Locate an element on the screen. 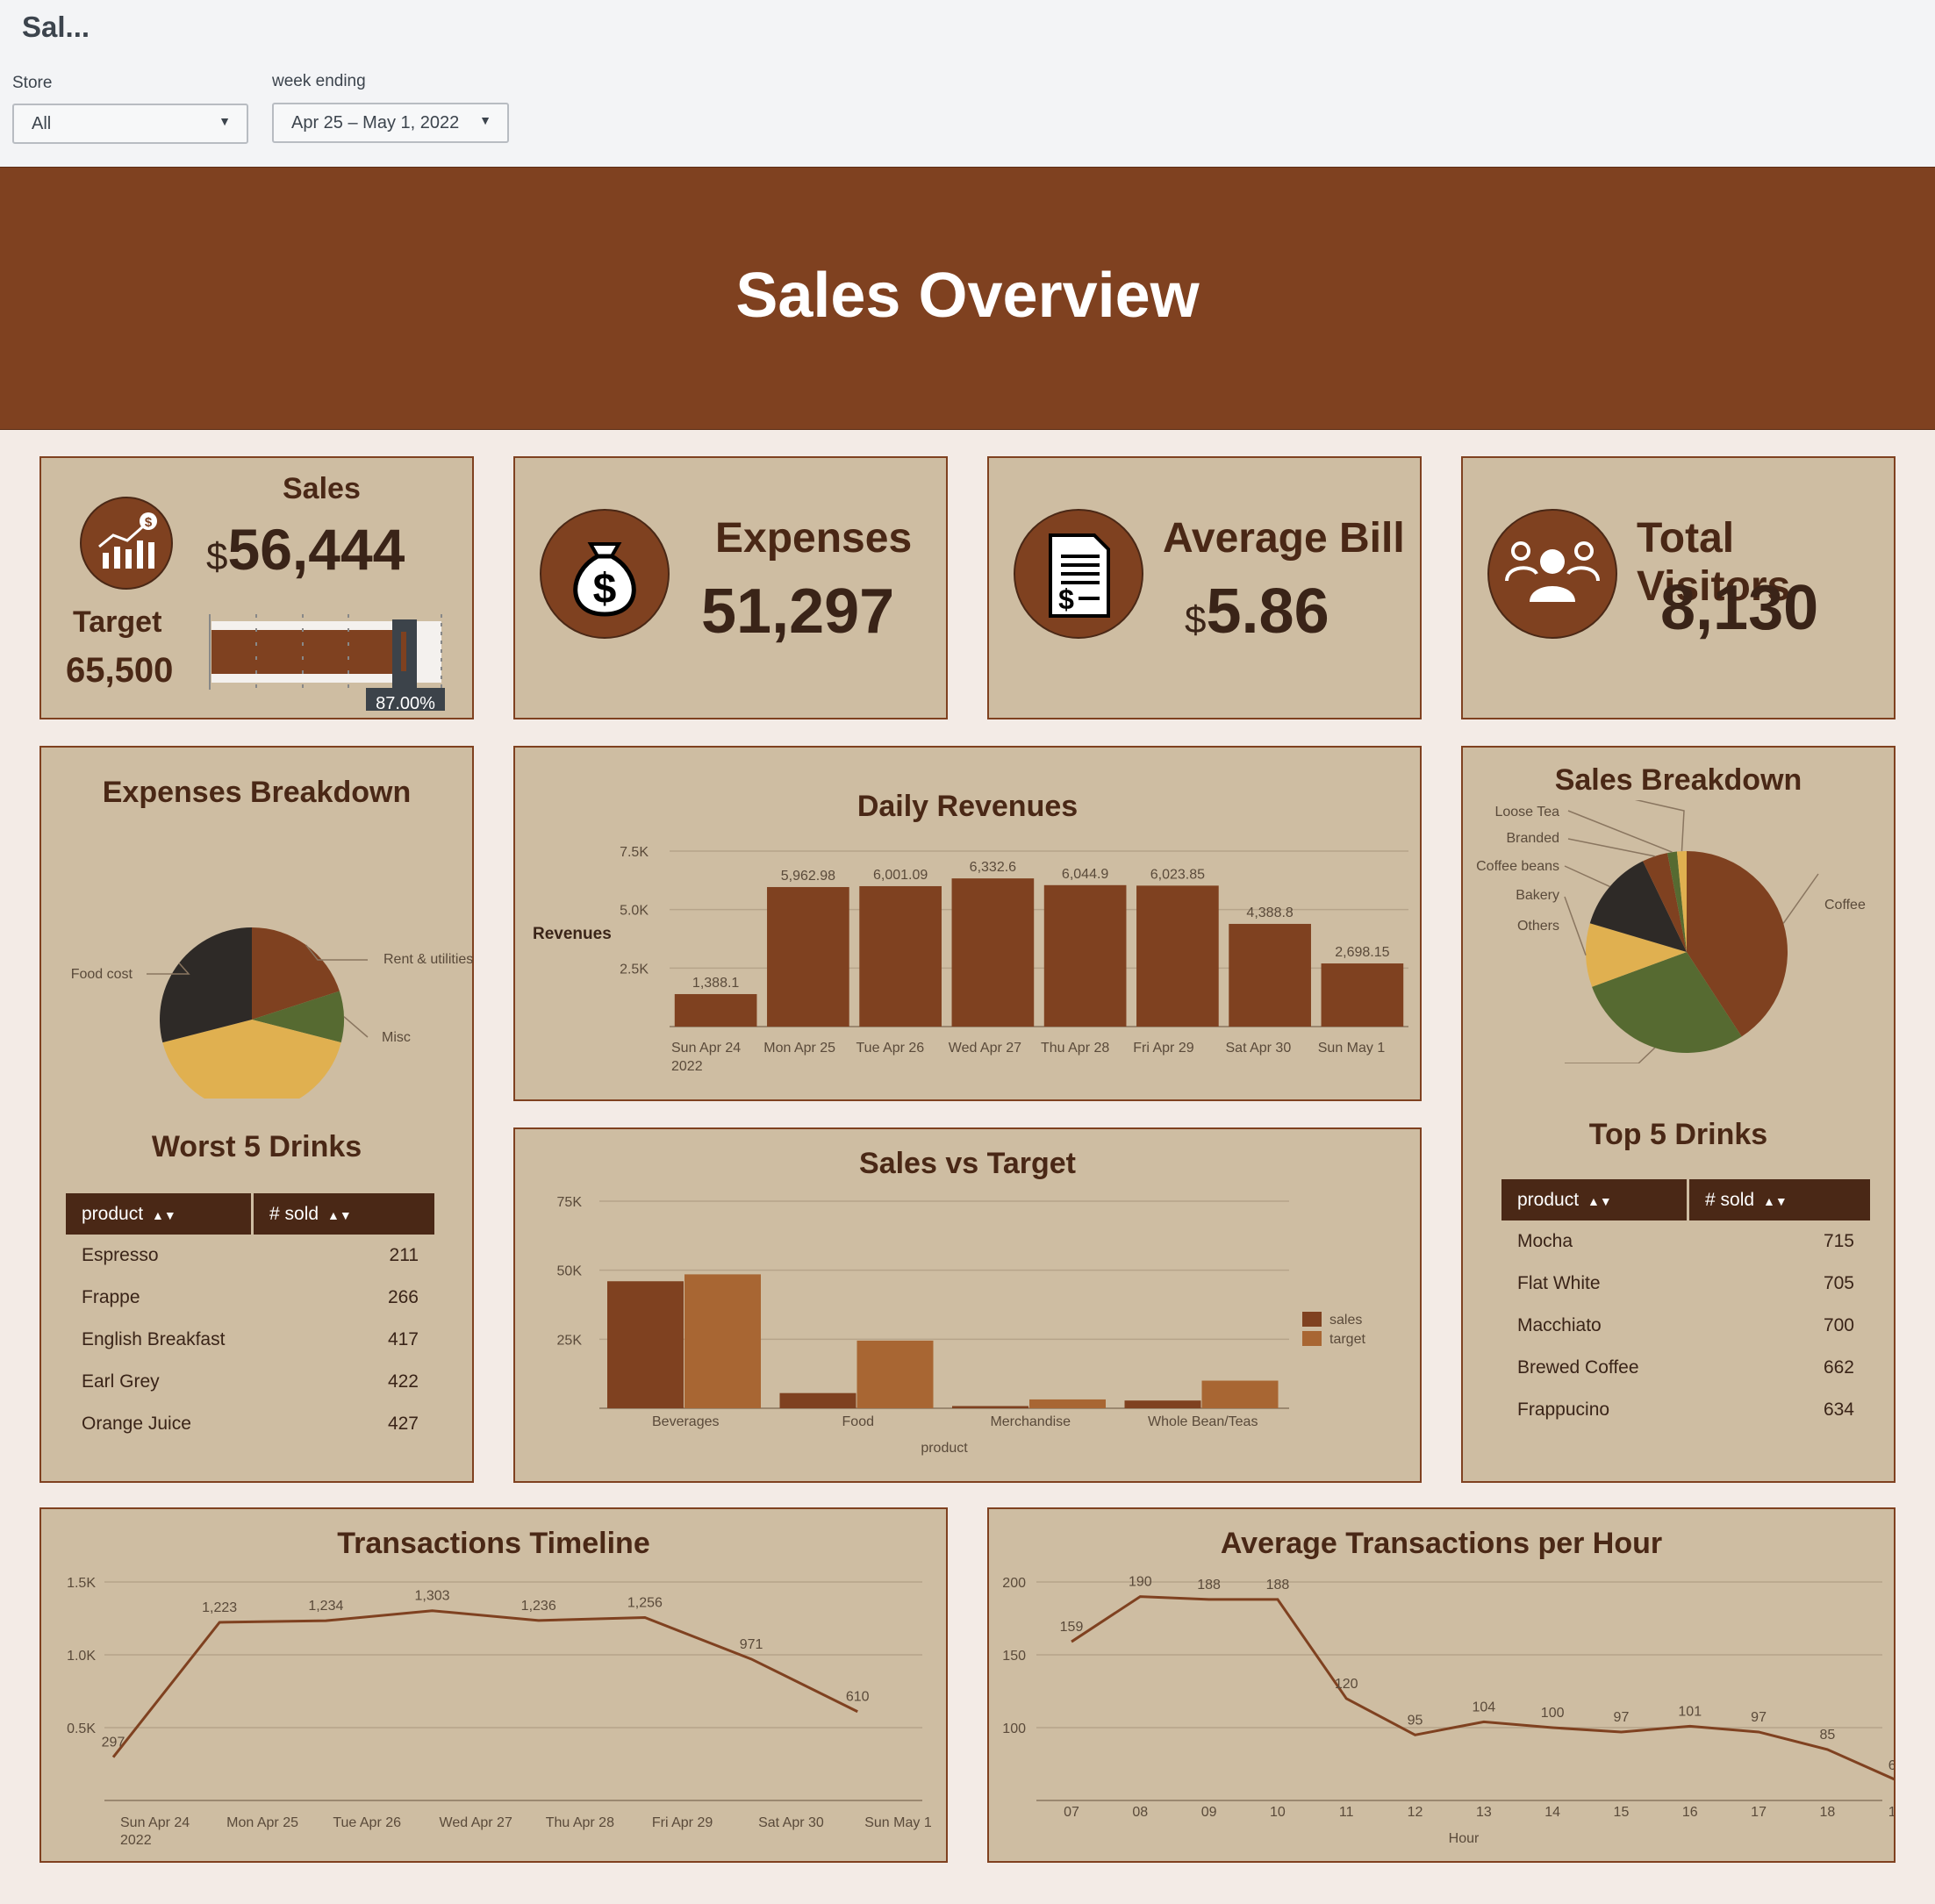 This screenshot has height=1904, width=1935. sold-cell: 715 is located at coordinates (1838, 1241).